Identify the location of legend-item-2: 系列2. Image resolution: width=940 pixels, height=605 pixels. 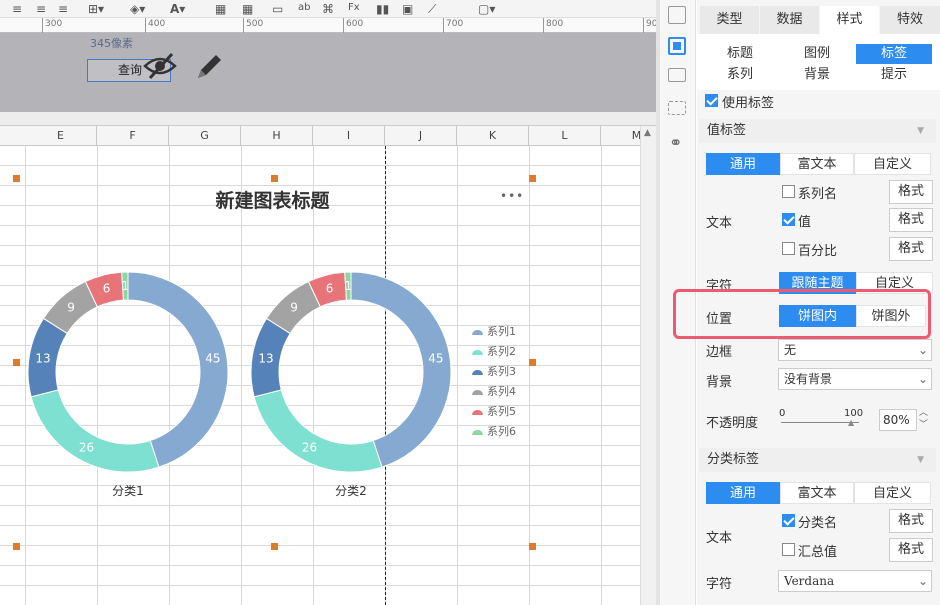
(494, 352).